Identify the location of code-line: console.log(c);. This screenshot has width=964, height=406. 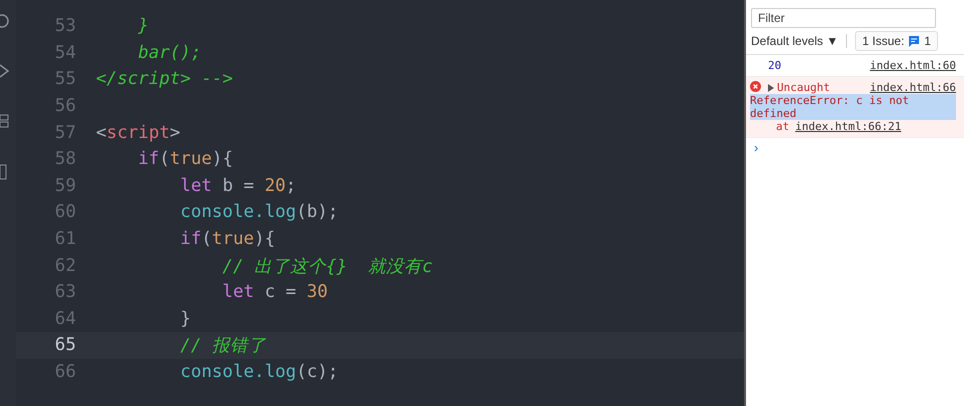
(258, 372).